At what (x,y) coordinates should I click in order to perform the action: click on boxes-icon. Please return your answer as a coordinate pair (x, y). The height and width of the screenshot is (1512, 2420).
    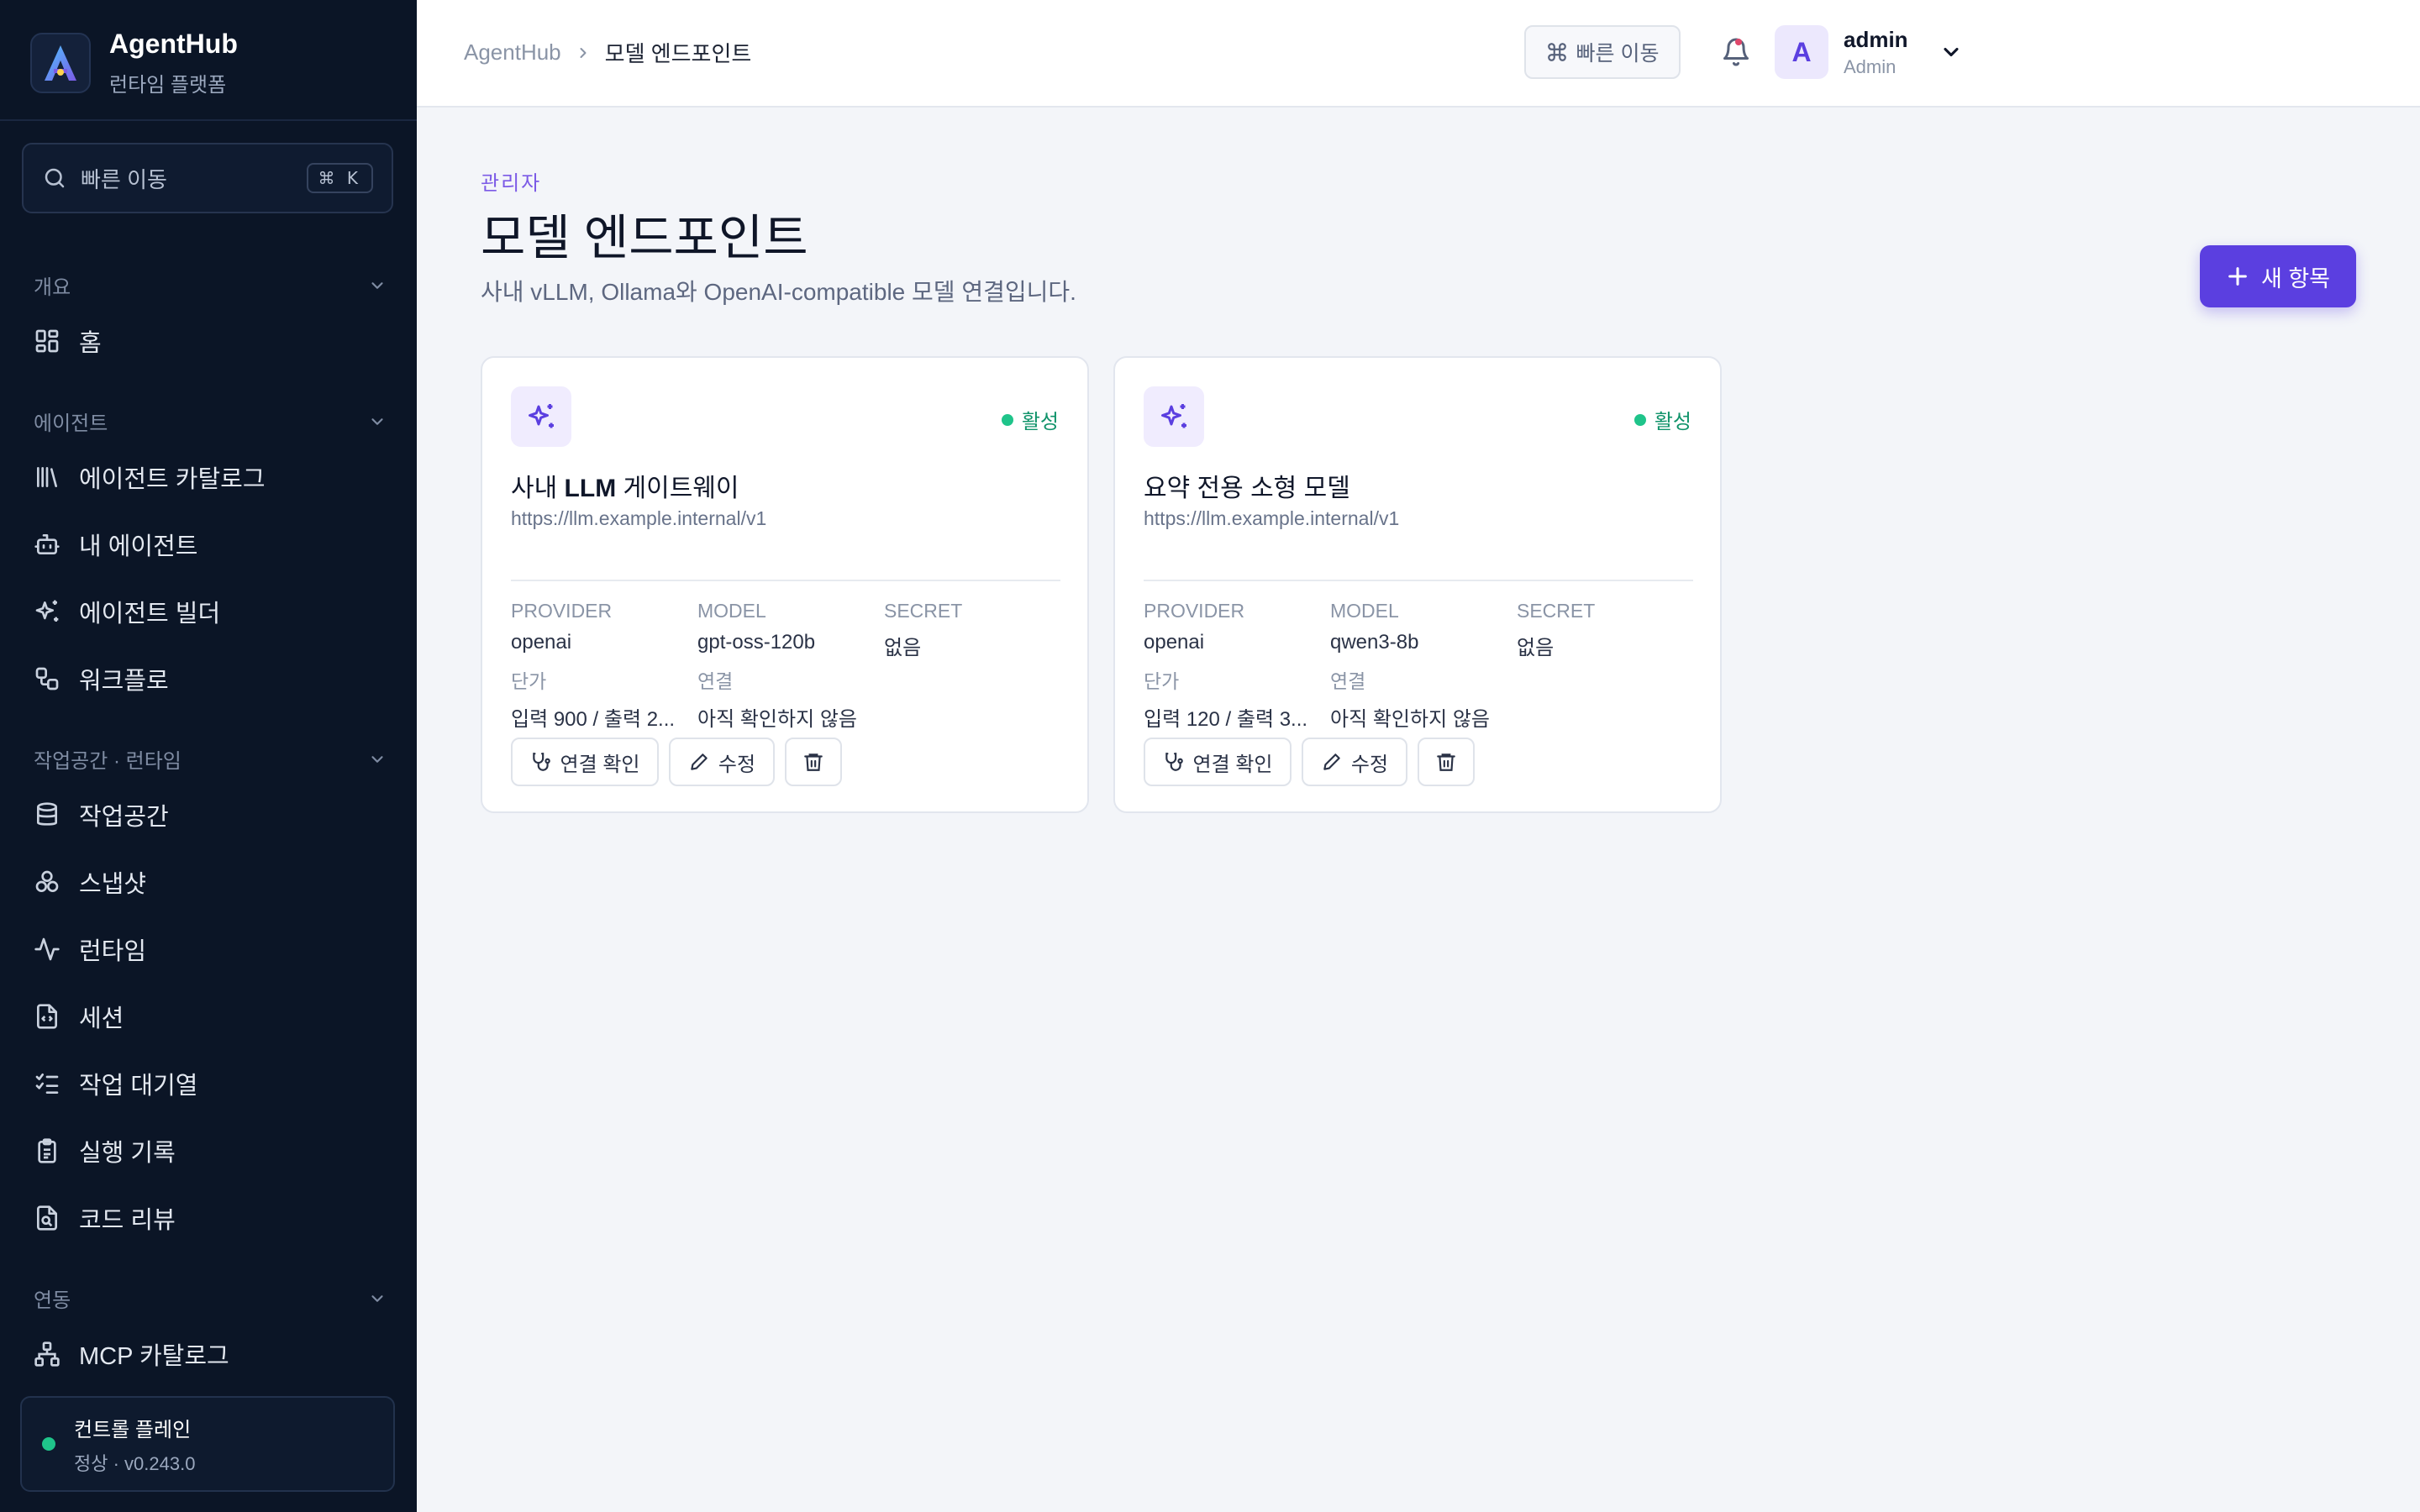
    Looking at the image, I should click on (47, 881).